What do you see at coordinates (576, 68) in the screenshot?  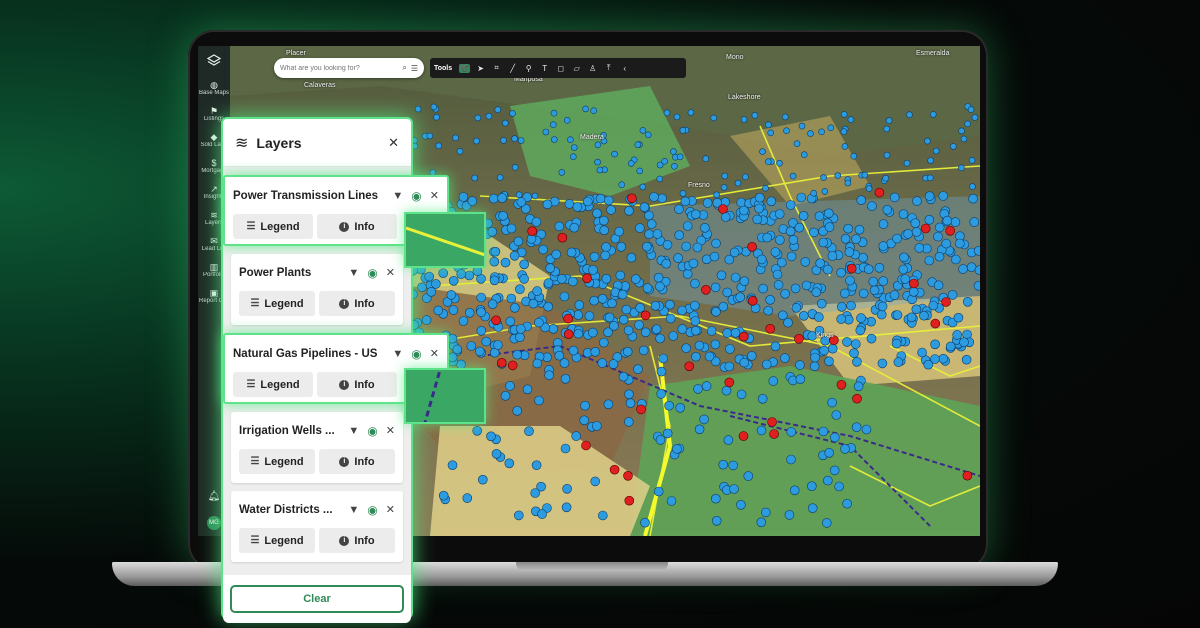 I see `ruler-icon: ▱` at bounding box center [576, 68].